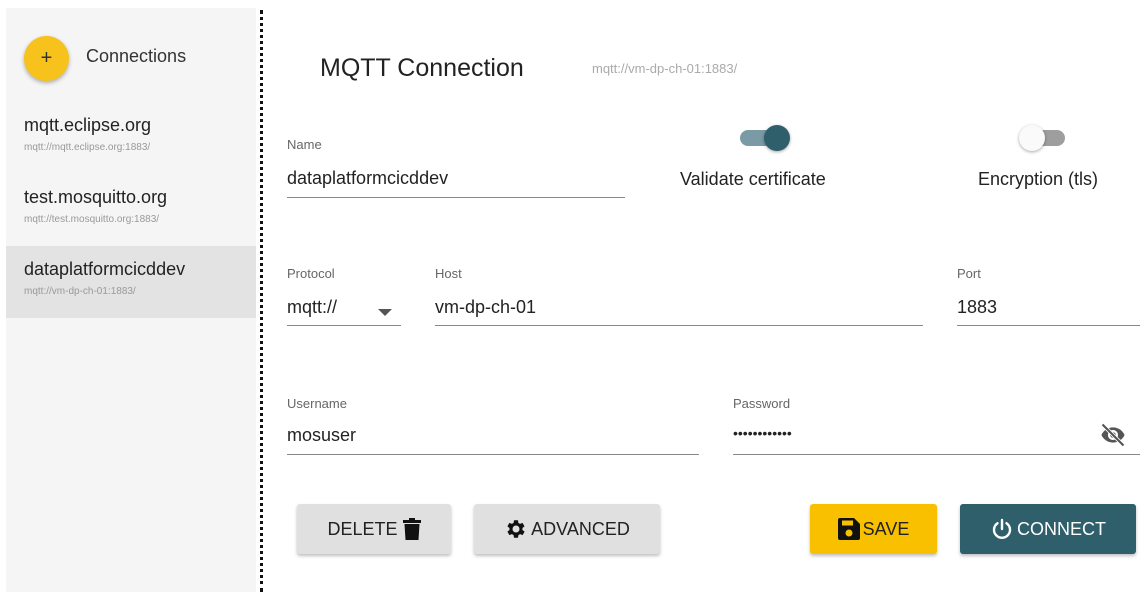 The height and width of the screenshot is (592, 1140). Describe the element at coordinates (105, 269) in the screenshot. I see `connection-name: dataplatformcicddev` at that location.